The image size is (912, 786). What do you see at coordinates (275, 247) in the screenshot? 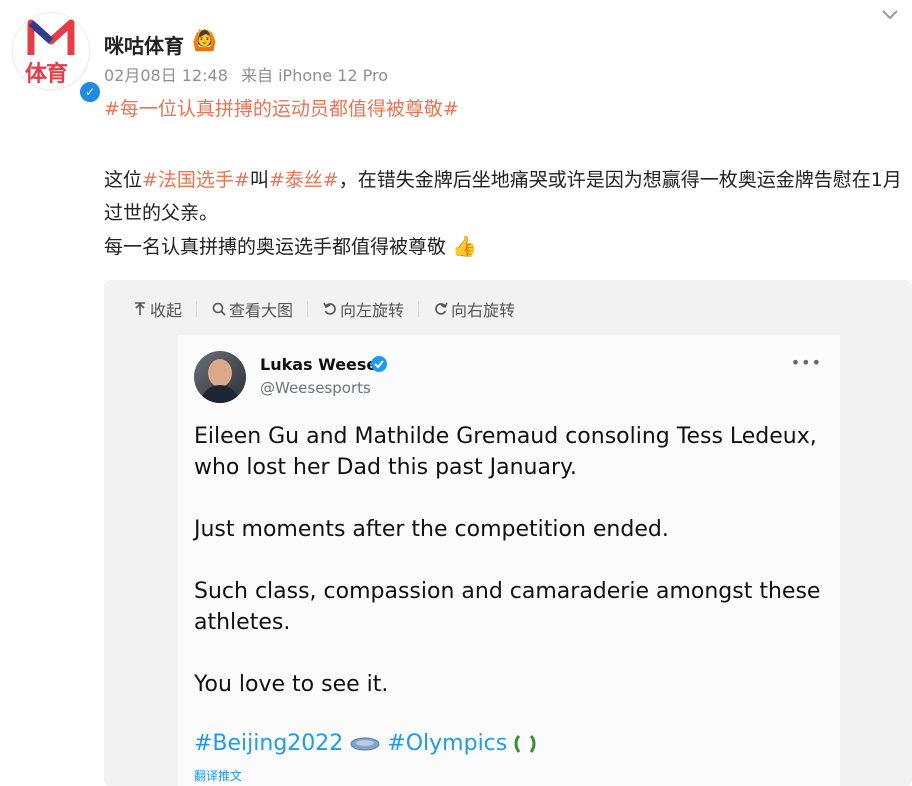
I see `post-text-4: 每一名认真拼搏的奥运选手都值得被尊敬` at bounding box center [275, 247].